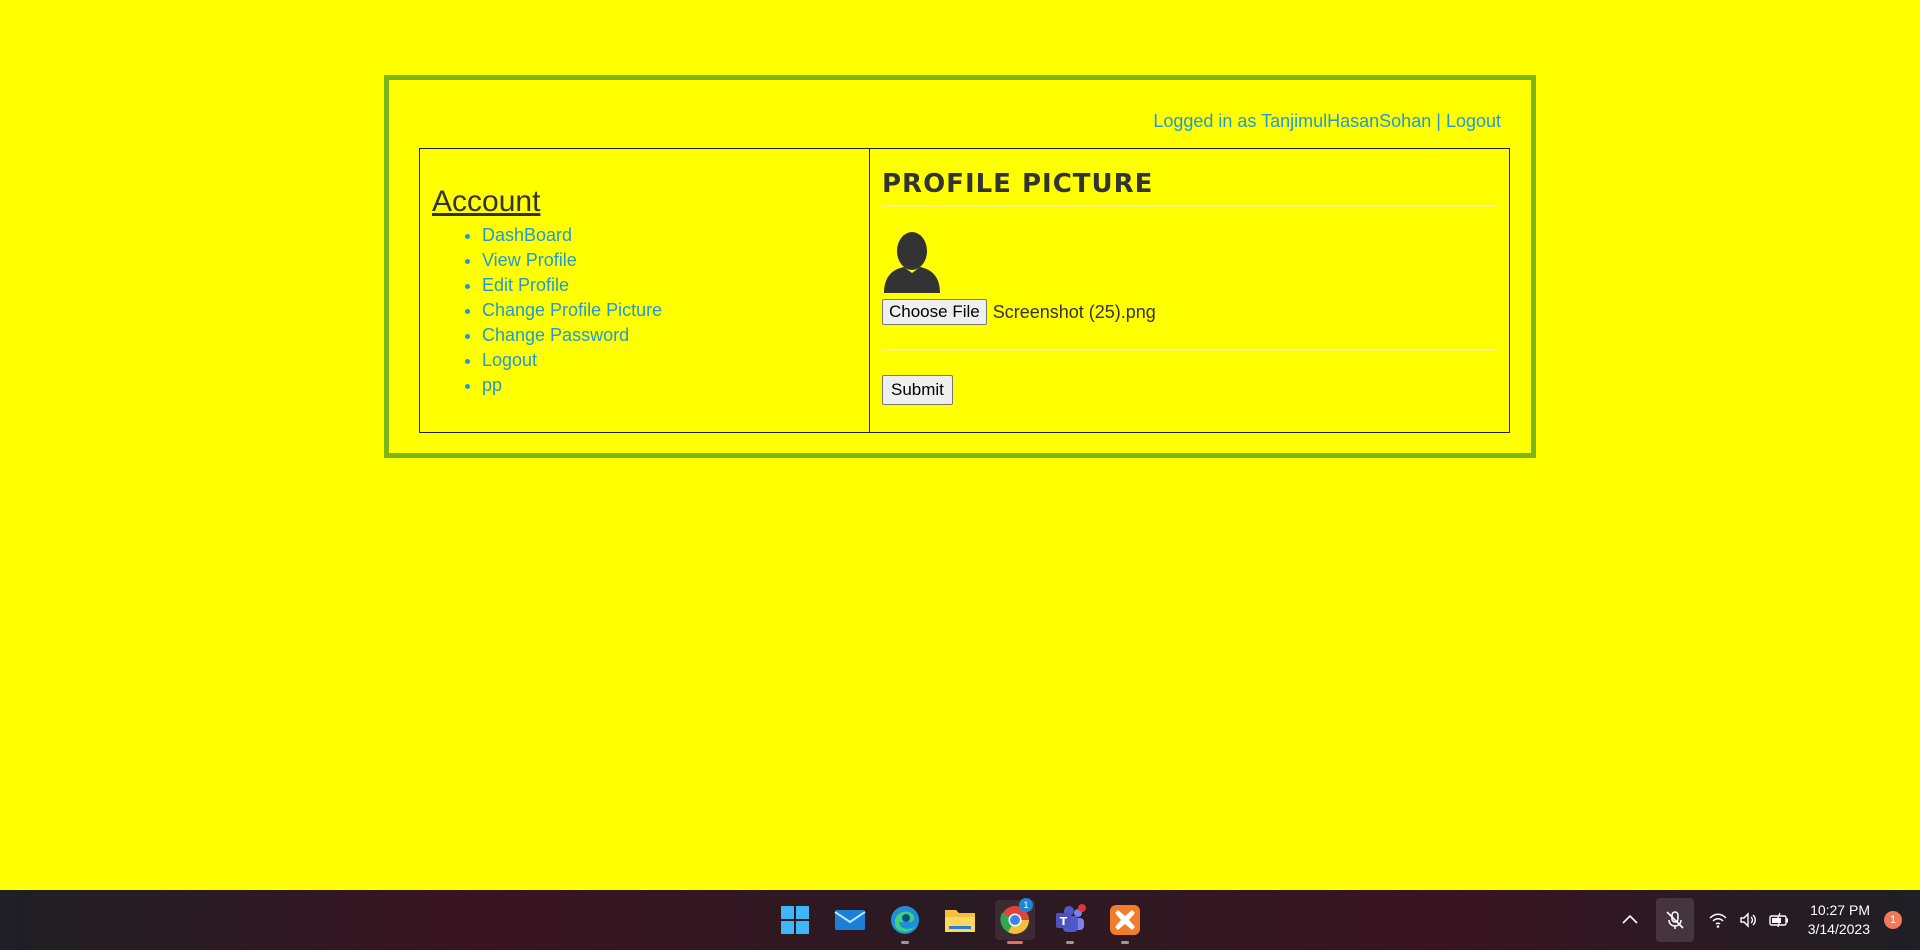 The height and width of the screenshot is (950, 1920). Describe the element at coordinates (669, 360) in the screenshot. I see `sidebar-item-logout: Logout` at that location.